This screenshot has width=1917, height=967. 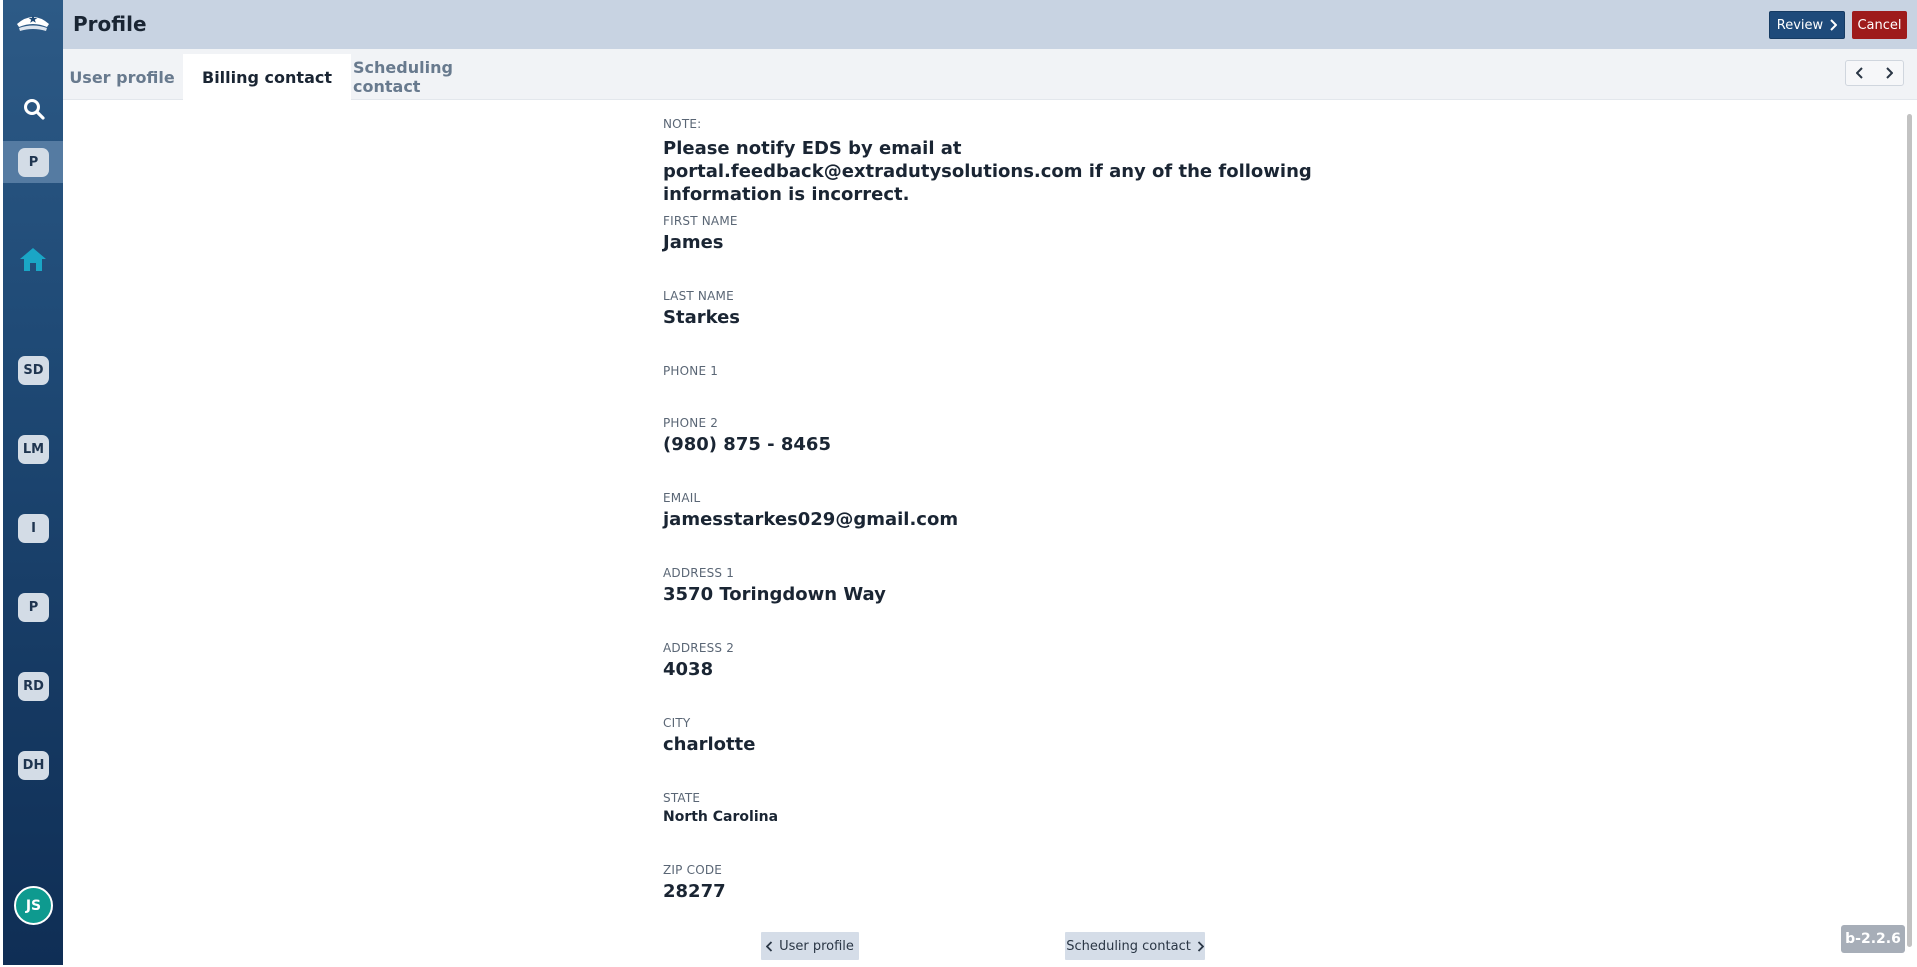 What do you see at coordinates (698, 296) in the screenshot?
I see `last-name-label: LAST NAME` at bounding box center [698, 296].